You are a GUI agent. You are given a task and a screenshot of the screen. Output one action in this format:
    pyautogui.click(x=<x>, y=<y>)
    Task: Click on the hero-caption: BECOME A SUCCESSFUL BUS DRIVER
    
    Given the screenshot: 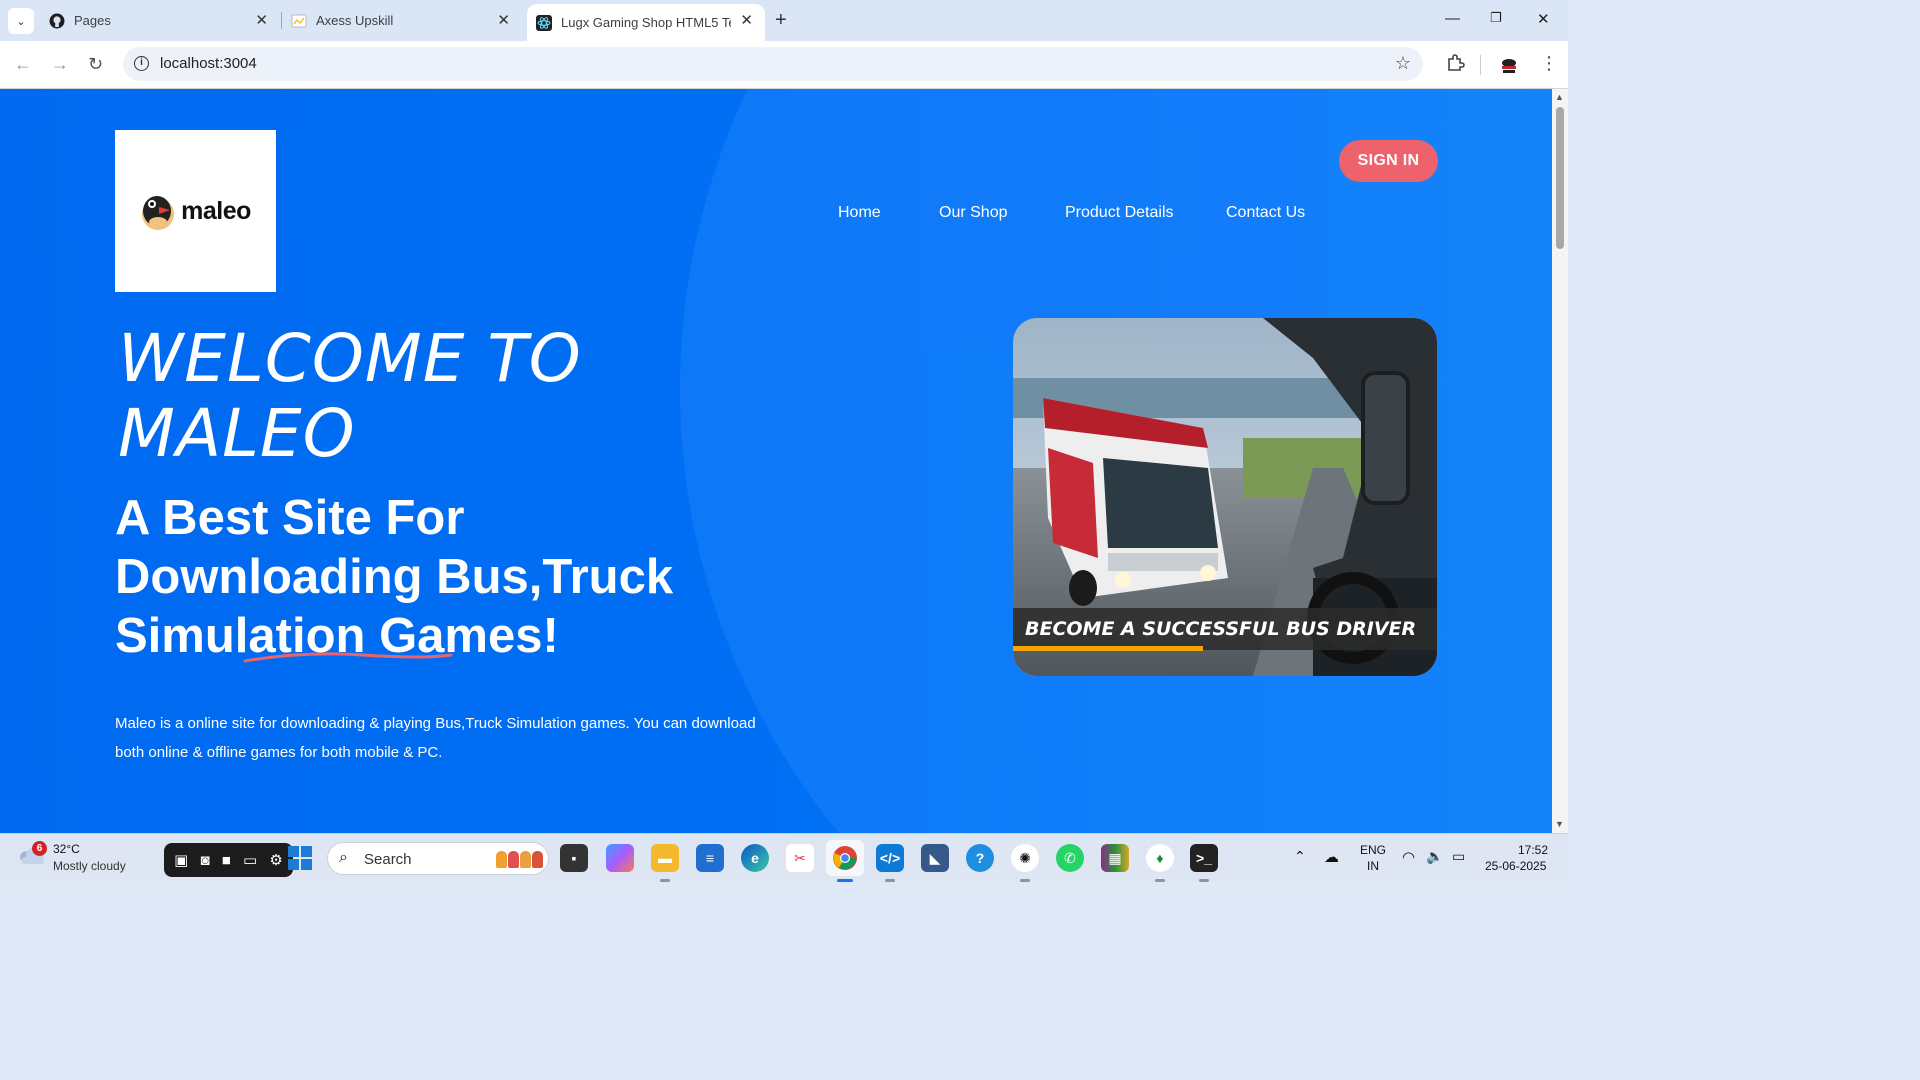 What is the action you would take?
    pyautogui.click(x=1220, y=629)
    